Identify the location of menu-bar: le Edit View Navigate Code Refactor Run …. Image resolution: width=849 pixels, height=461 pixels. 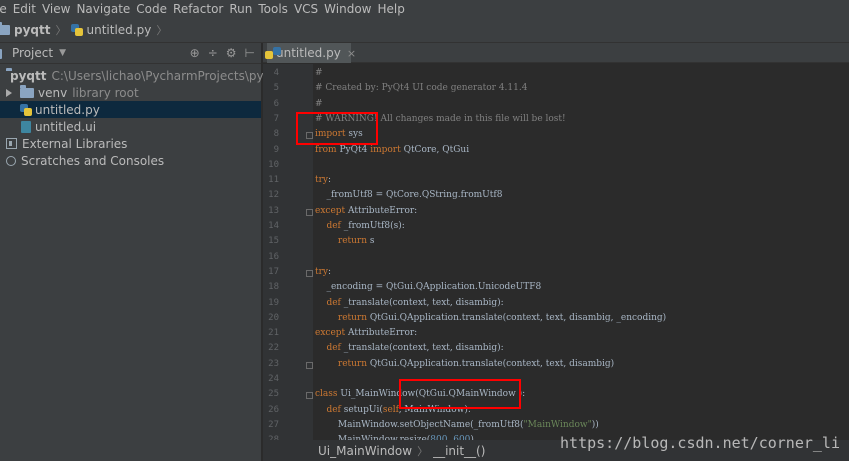
(424, 8).